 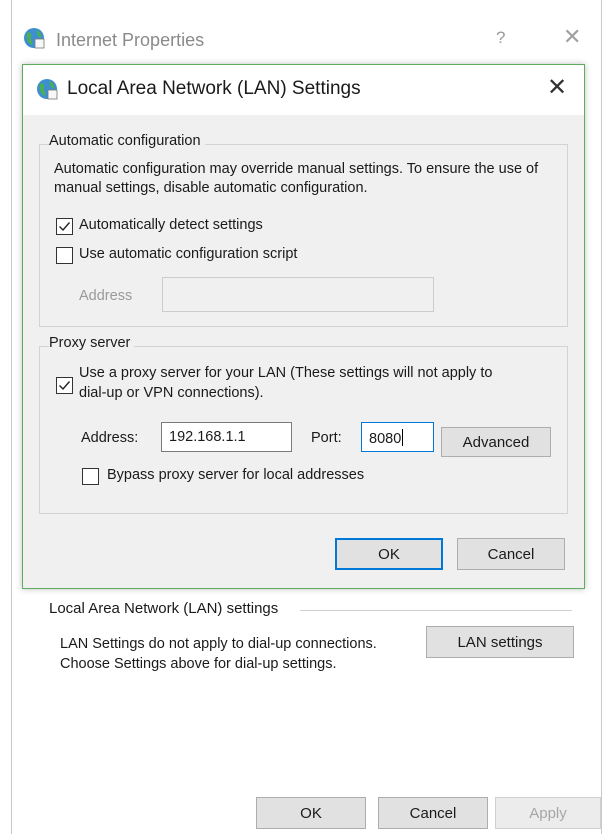 I want to click on dialog-title: Local Area Network (LAN) Settings, so click(x=214, y=88).